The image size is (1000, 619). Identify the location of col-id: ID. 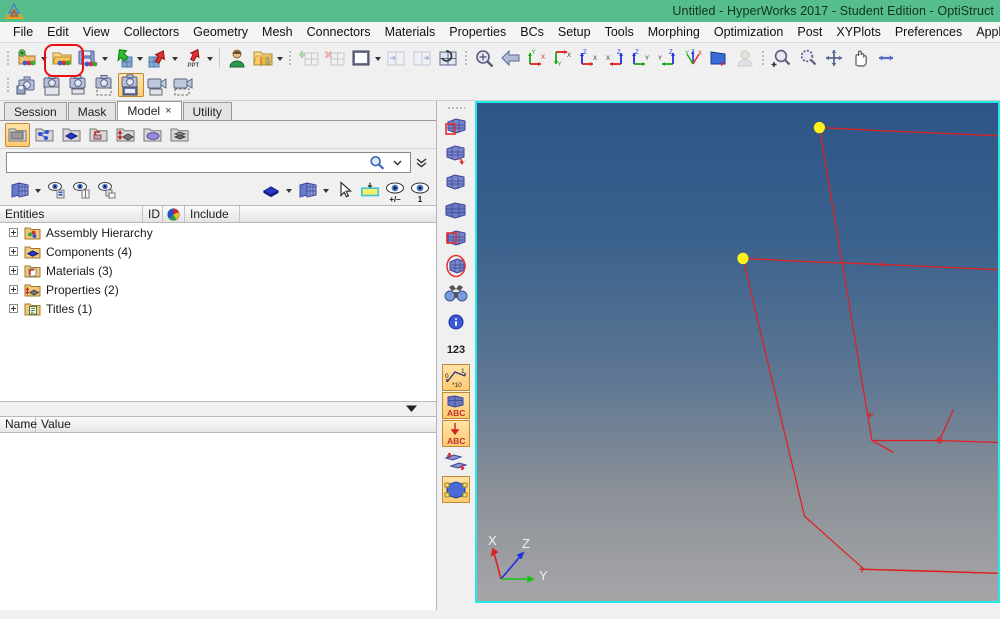
(153, 214).